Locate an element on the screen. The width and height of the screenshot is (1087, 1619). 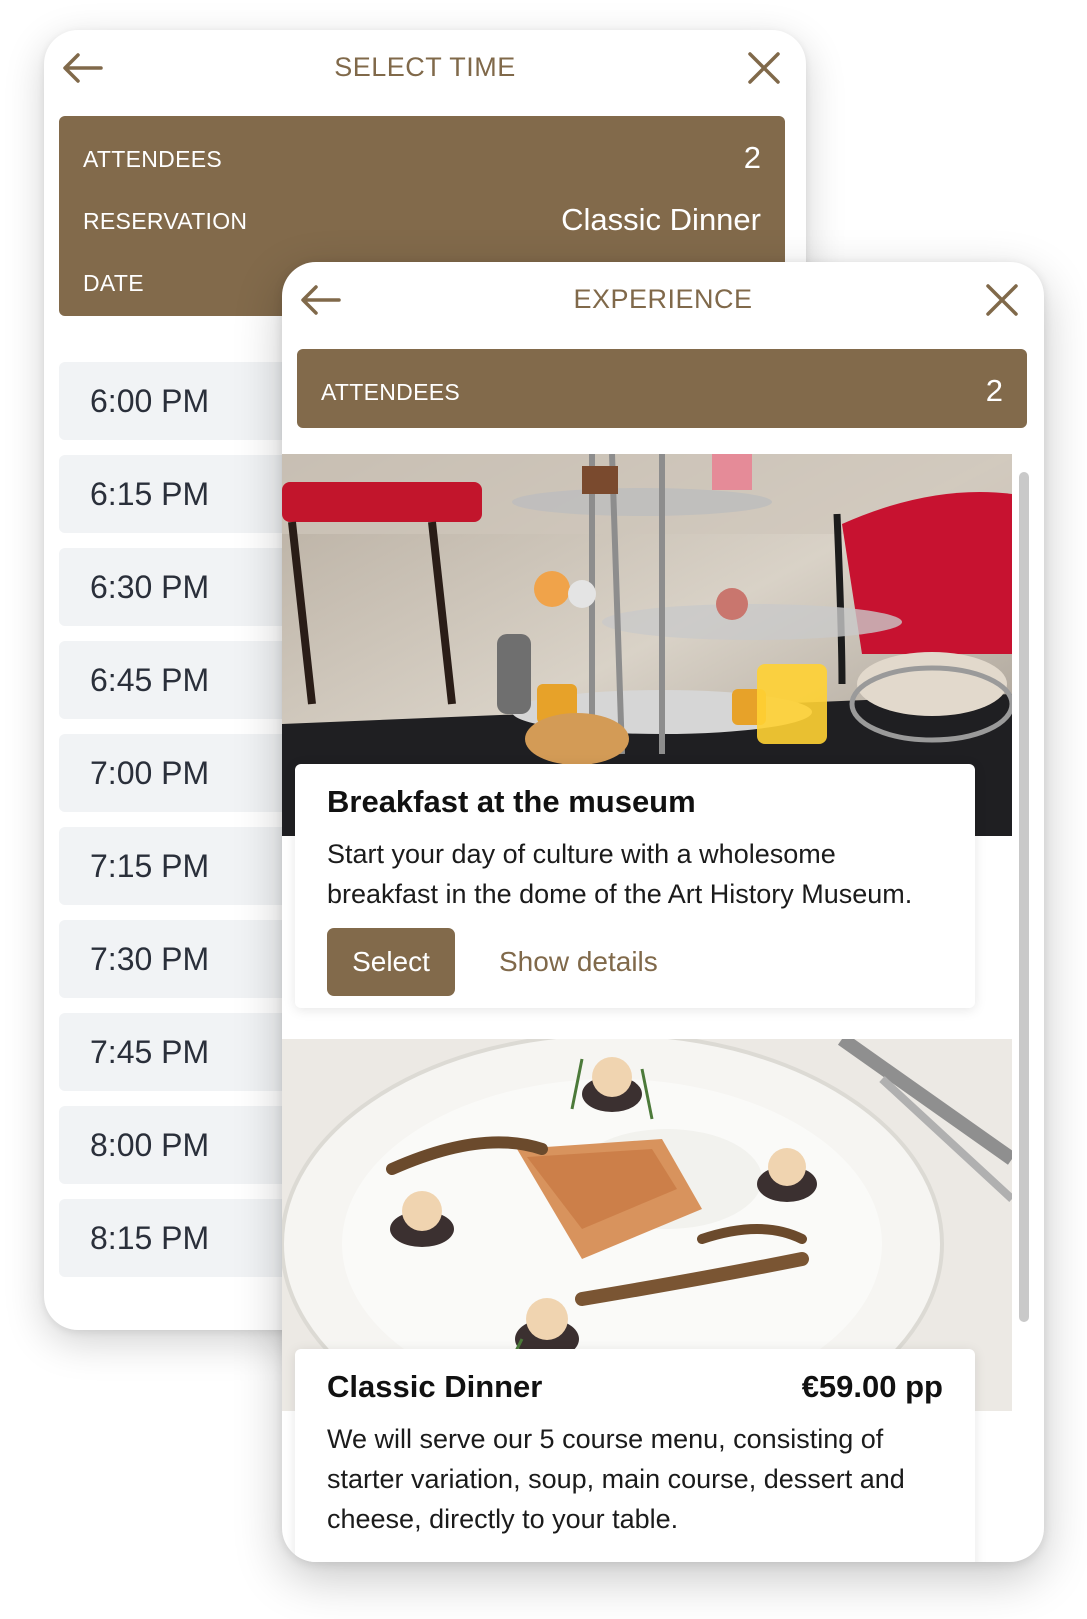
summary-row-reservation: RESERVATION Classic Dinner is located at coordinates (422, 218).